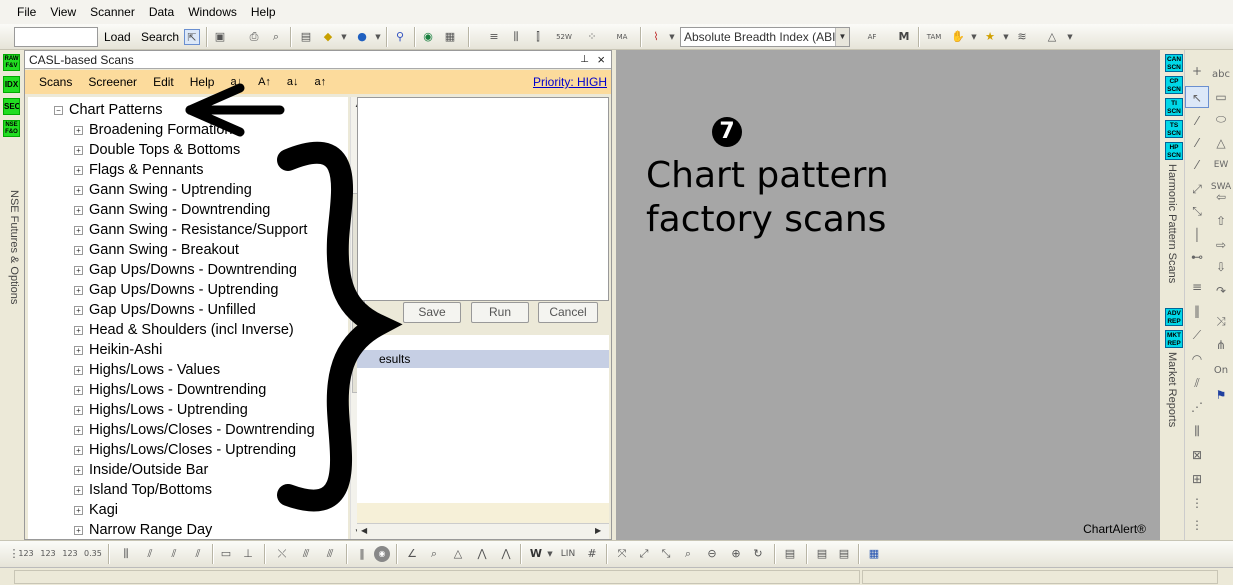 Image resolution: width=1233 pixels, height=585 pixels. Describe the element at coordinates (990, 37) in the screenshot. I see `star-icon: ★` at that location.